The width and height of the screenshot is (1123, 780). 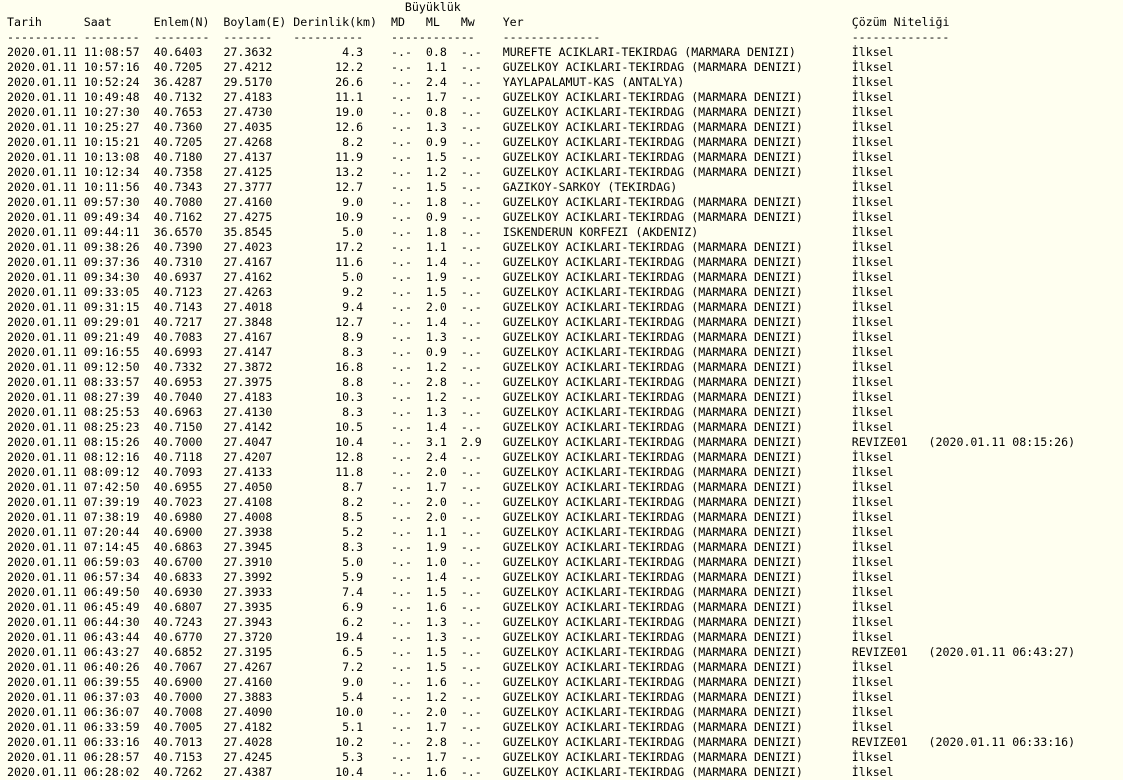 I want to click on cell-saat: 10:49:48, so click(x=111, y=97).